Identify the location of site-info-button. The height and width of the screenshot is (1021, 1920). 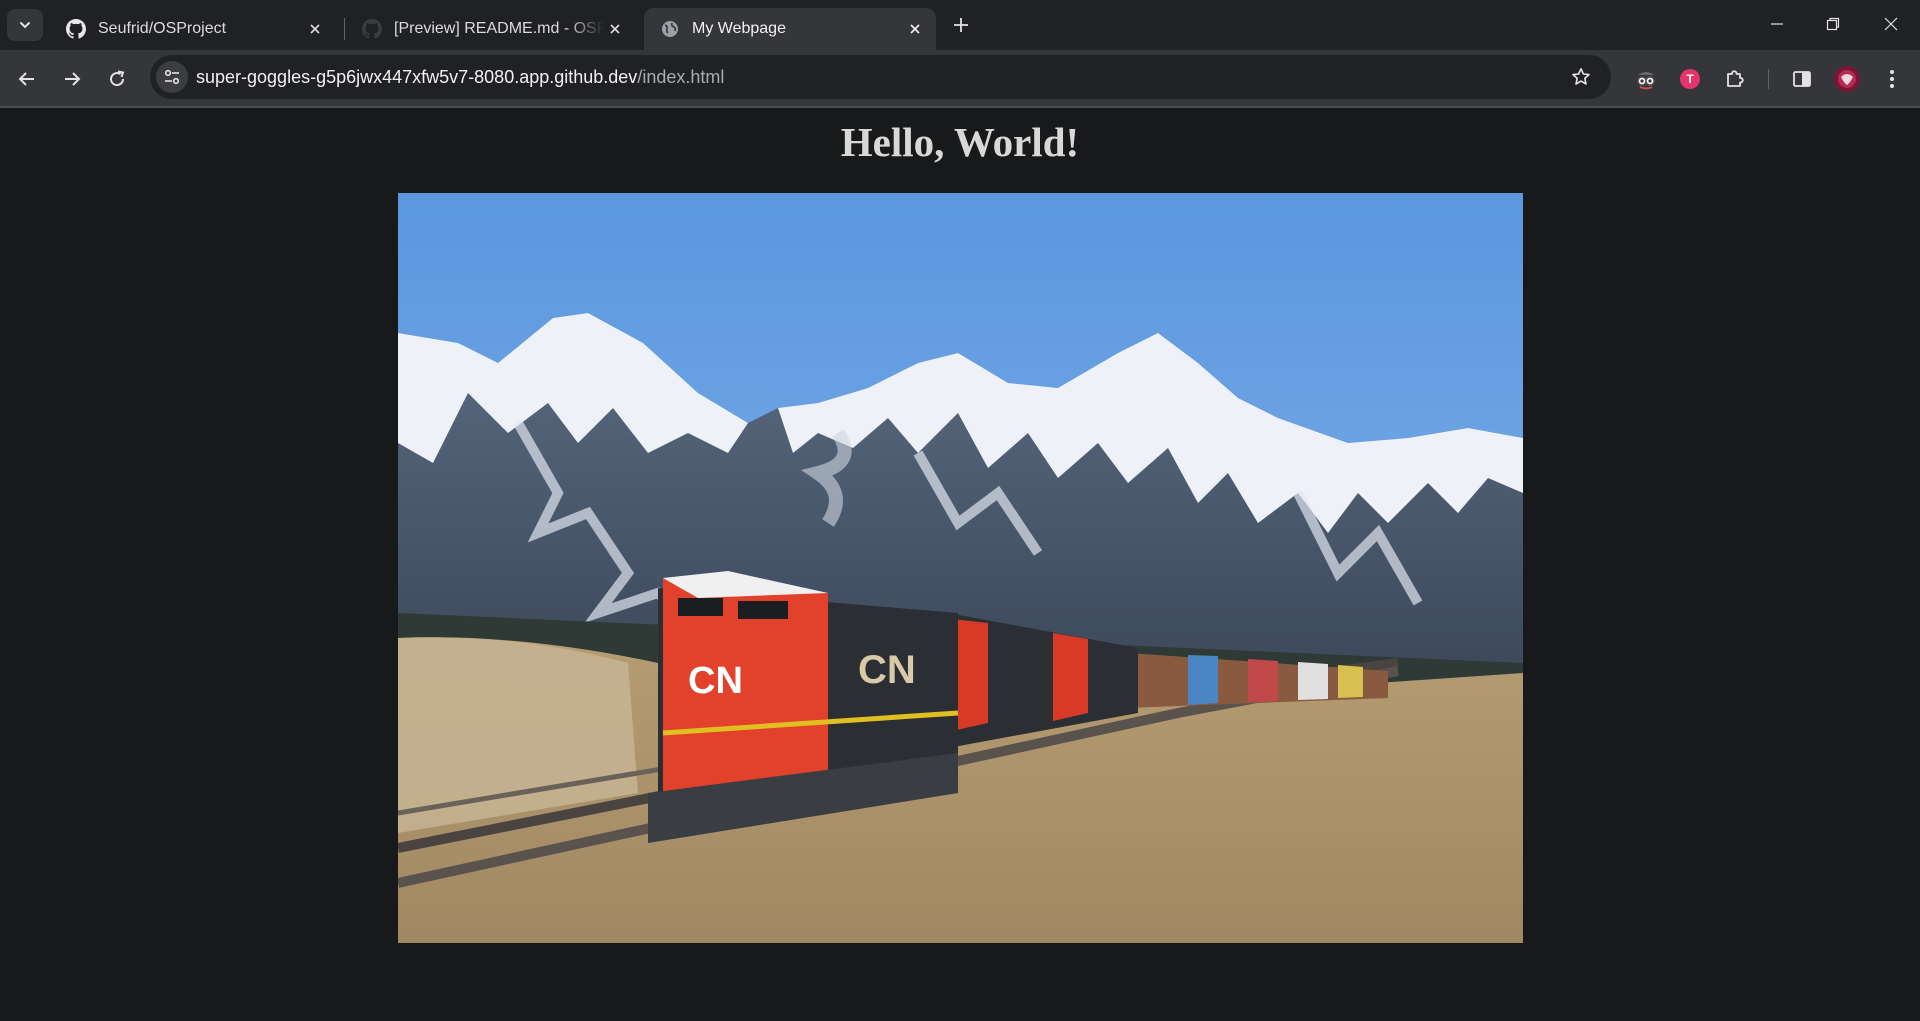
(172, 77).